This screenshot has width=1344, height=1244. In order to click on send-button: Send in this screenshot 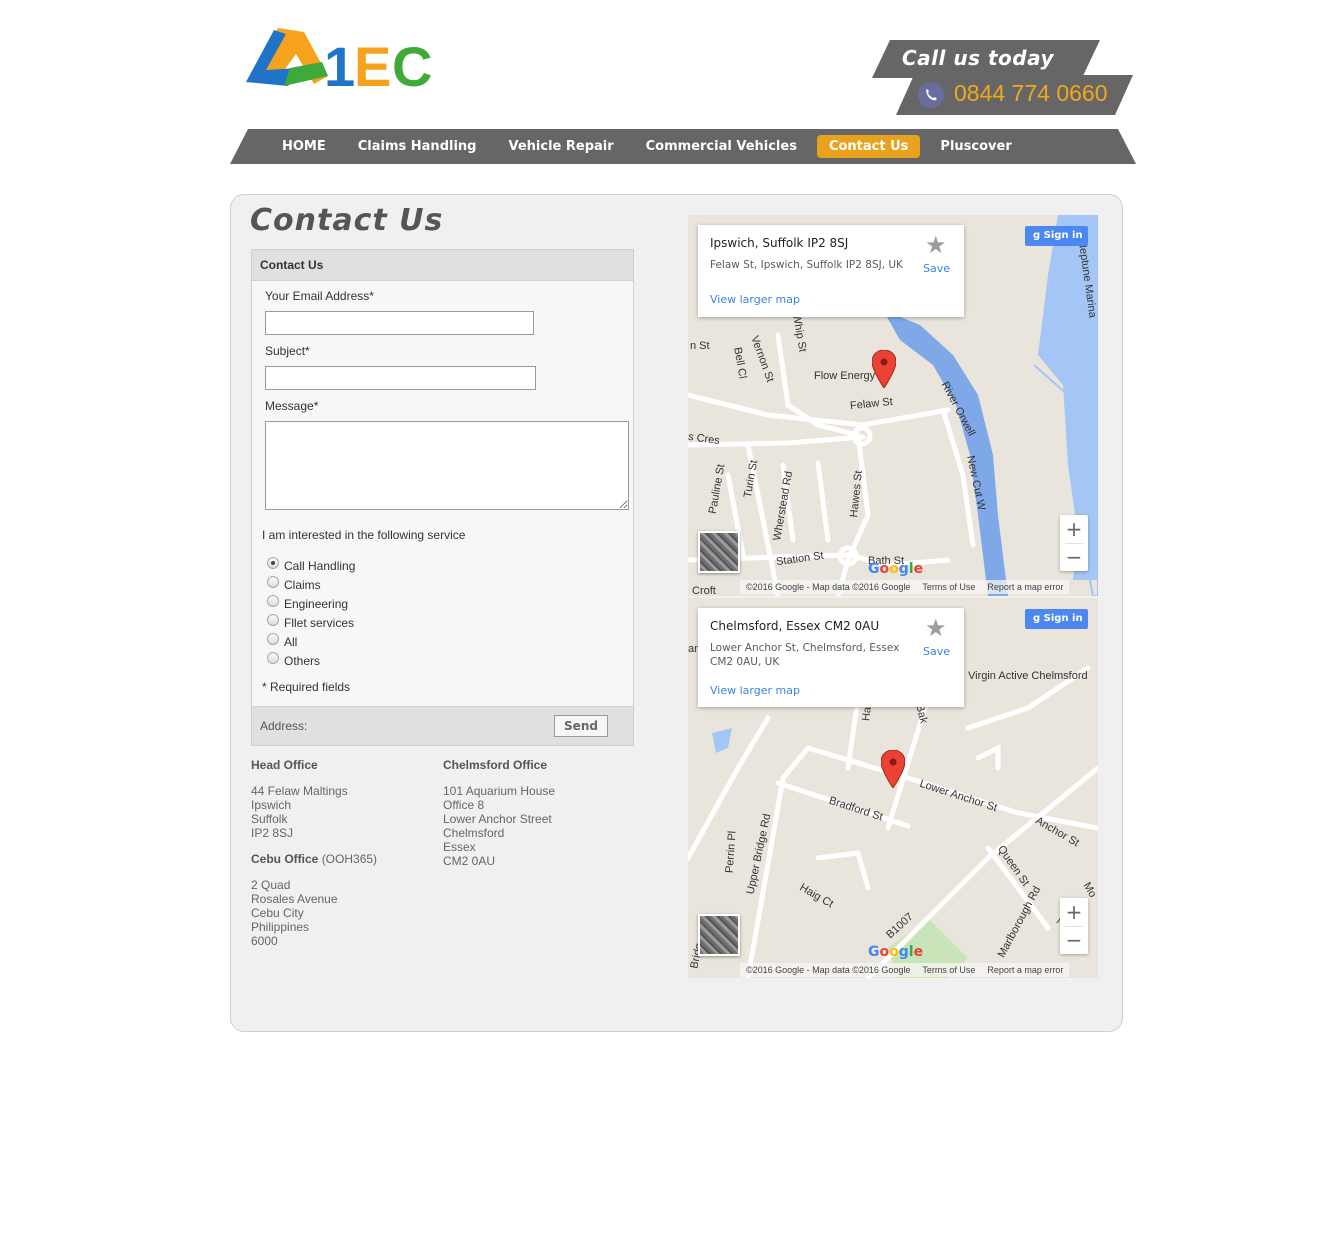, I will do `click(581, 726)`.